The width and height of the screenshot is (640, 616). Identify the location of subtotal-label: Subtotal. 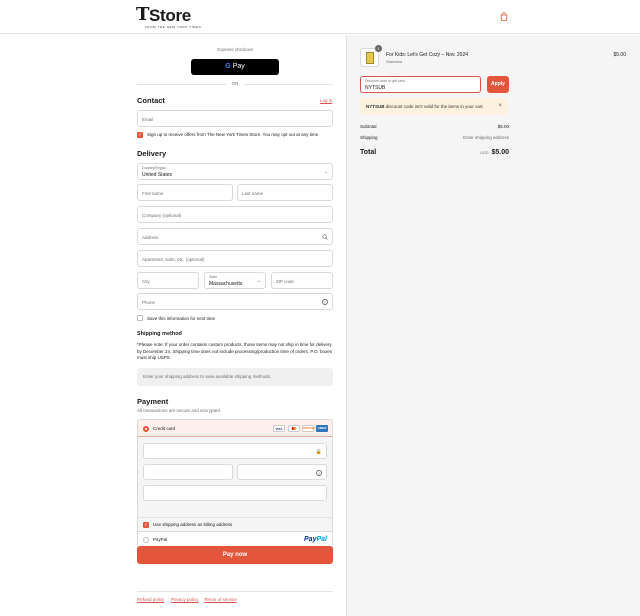
(368, 126).